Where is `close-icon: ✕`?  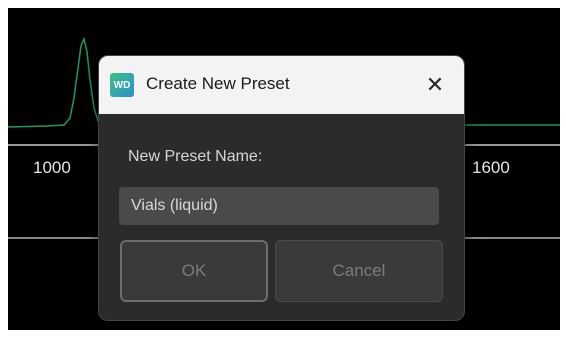 close-icon: ✕ is located at coordinates (435, 84).